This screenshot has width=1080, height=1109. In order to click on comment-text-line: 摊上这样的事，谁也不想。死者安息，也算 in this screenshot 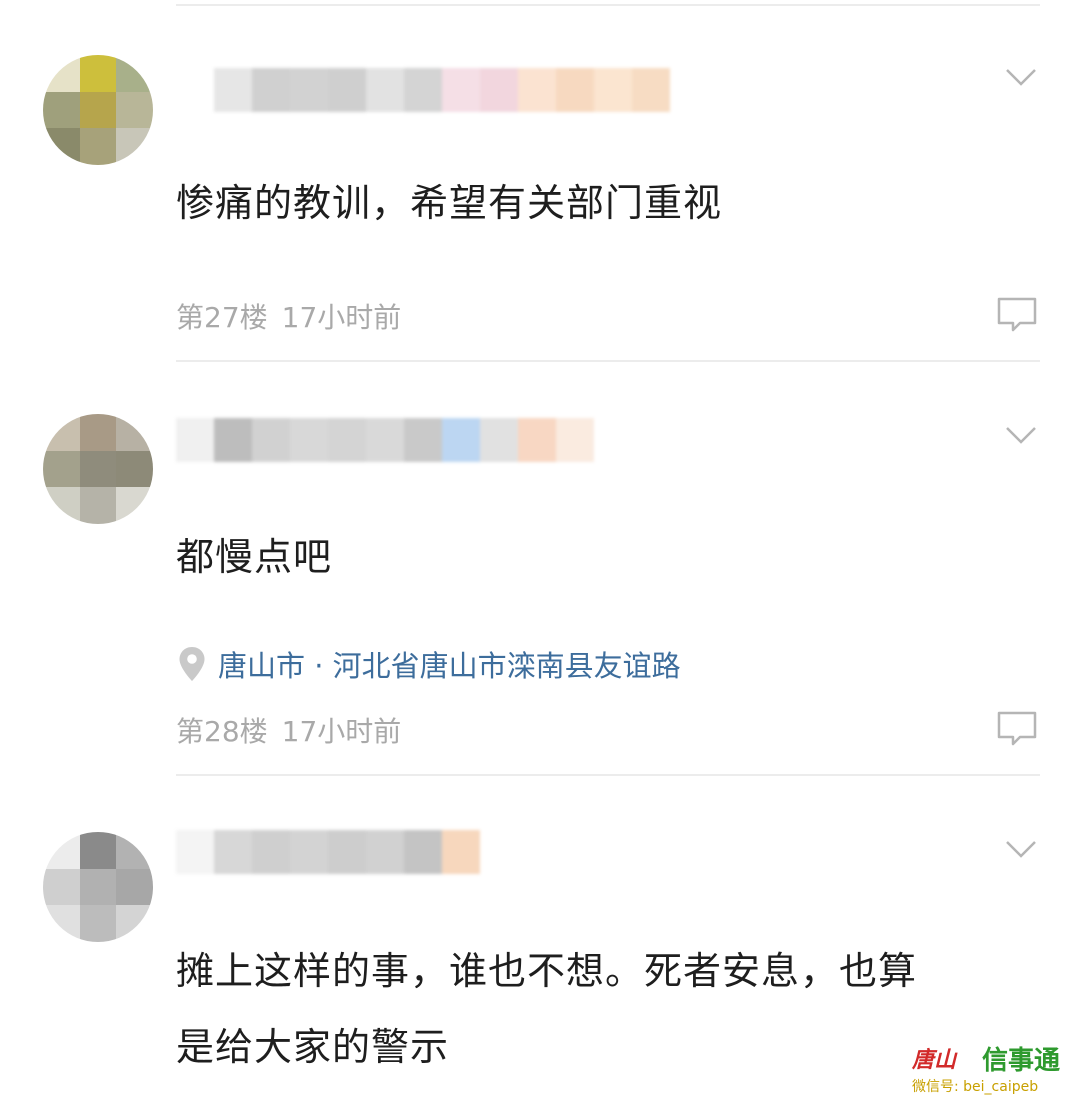, I will do `click(547, 971)`.